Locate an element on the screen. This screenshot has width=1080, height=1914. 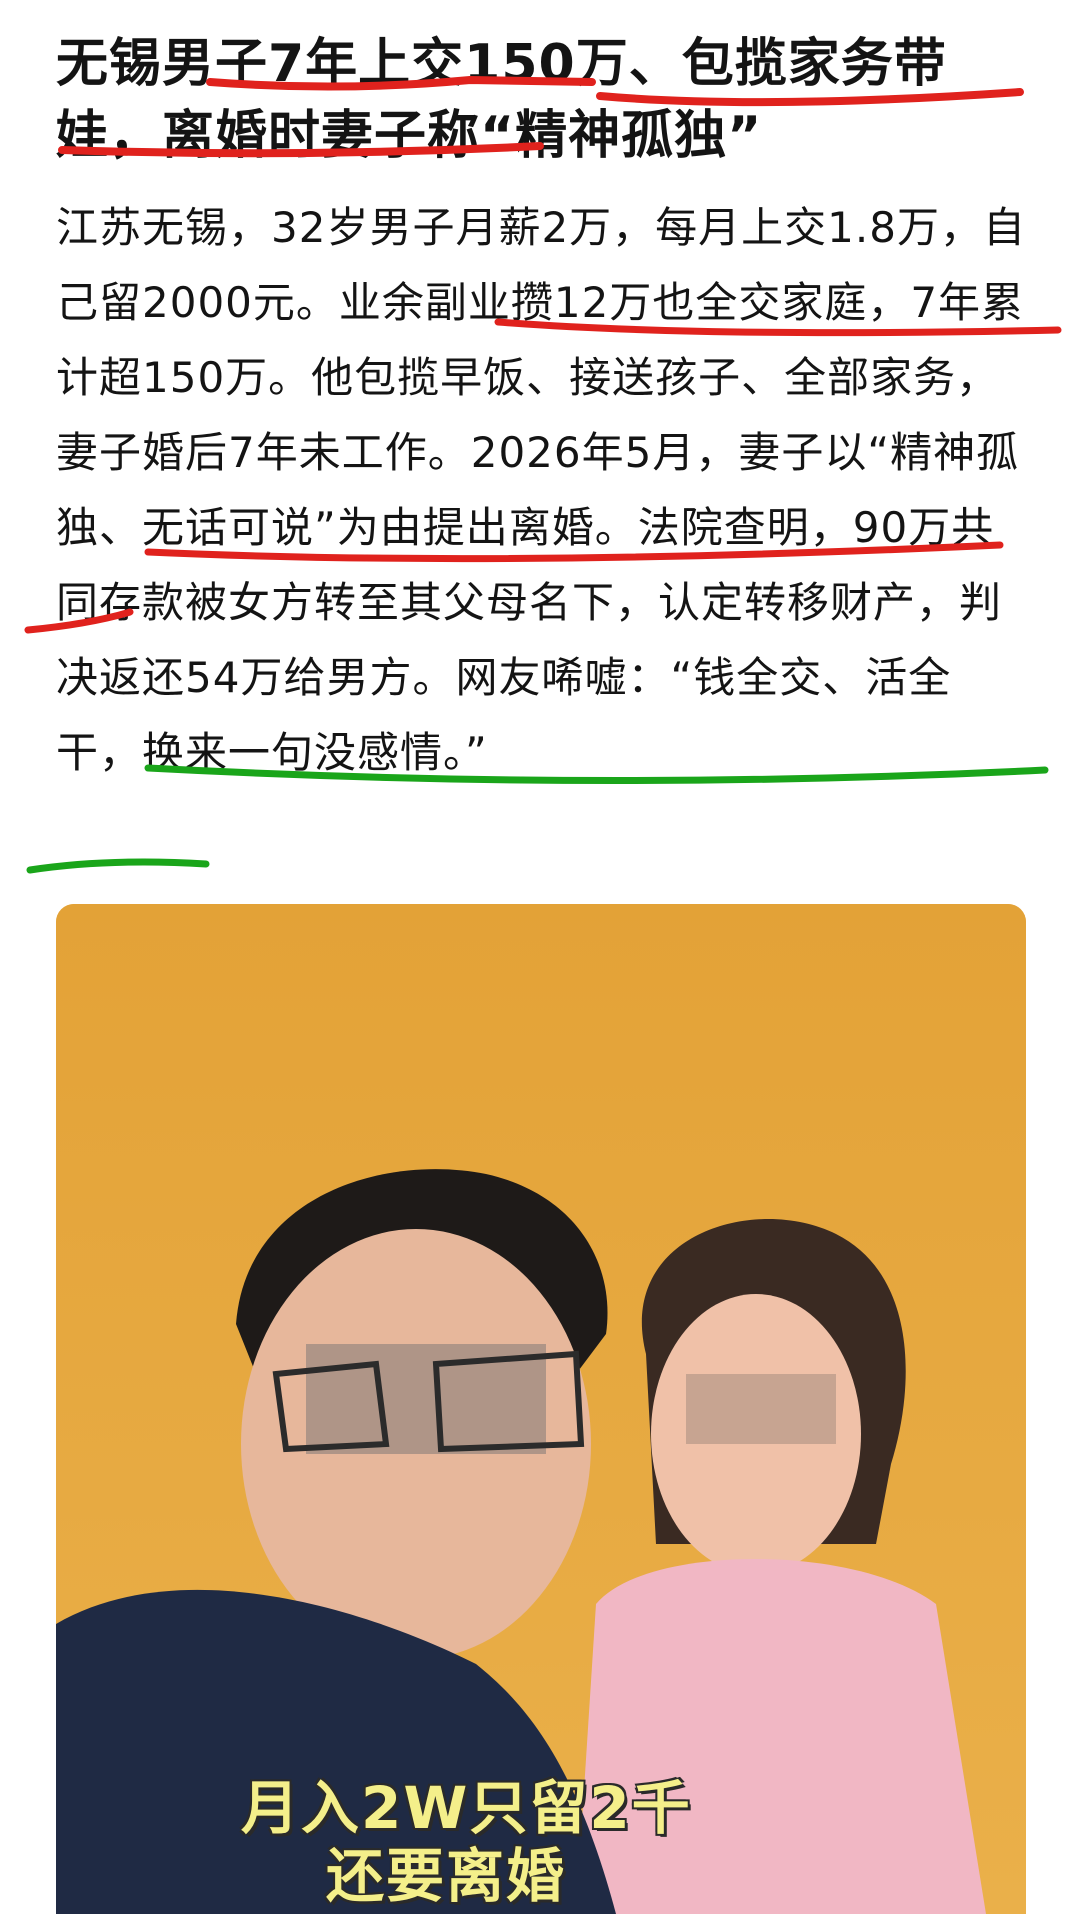
article-title: 无锡男子7年上交150万、包揽家务带娃，离婚时妻子称“精神孤独” is located at coordinates (501, 100).